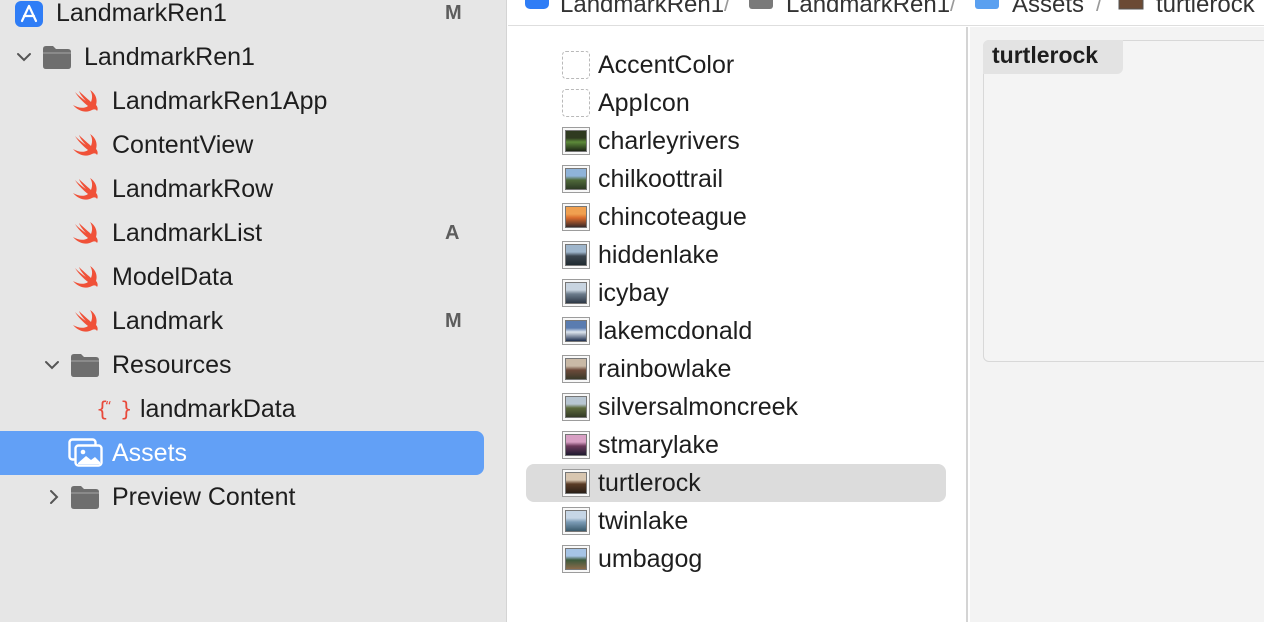  I want to click on asset-row: twinlake, so click(736, 521).